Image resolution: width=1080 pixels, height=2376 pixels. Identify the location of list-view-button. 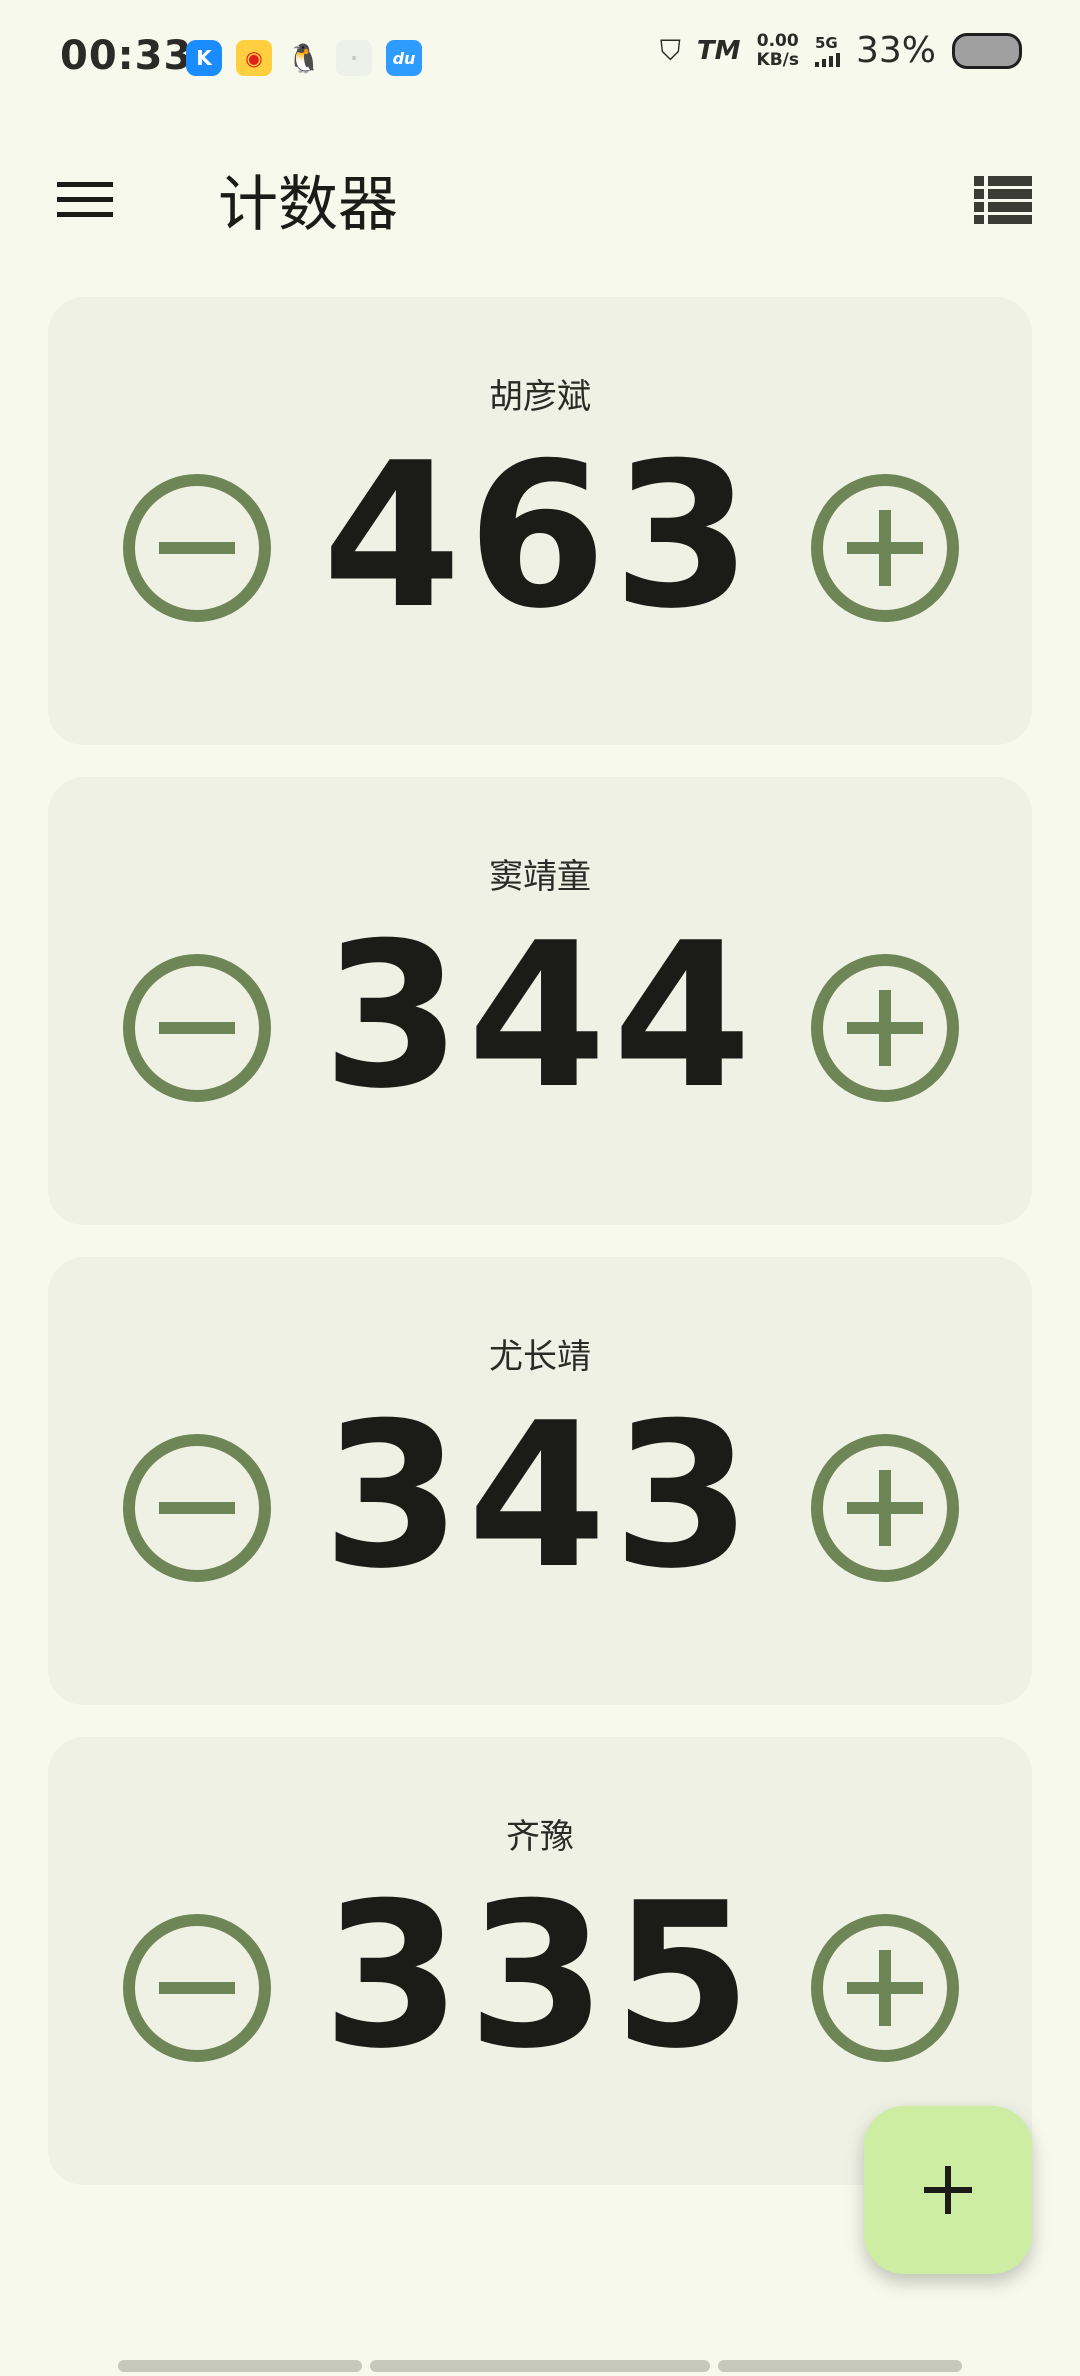
(1003, 200).